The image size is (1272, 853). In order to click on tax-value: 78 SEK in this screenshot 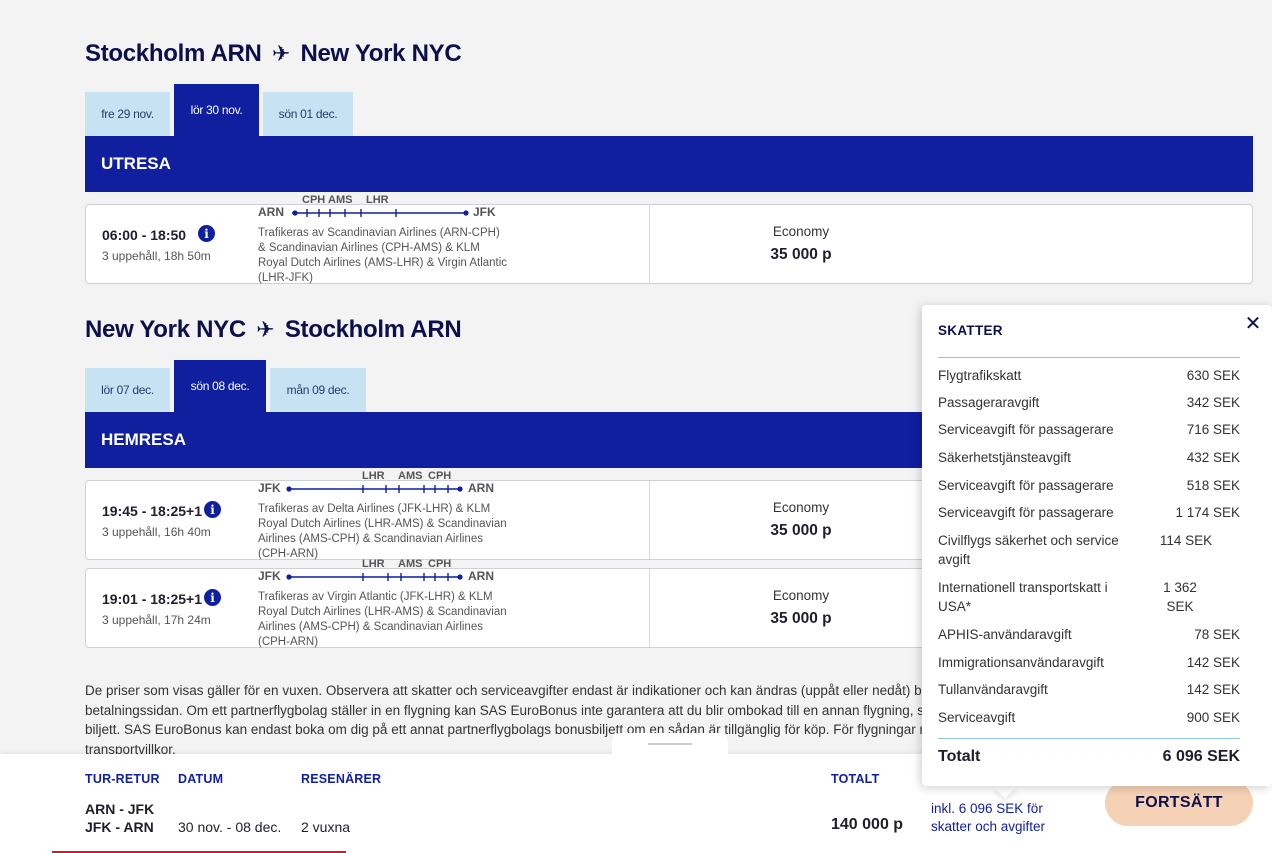, I will do `click(1217, 634)`.